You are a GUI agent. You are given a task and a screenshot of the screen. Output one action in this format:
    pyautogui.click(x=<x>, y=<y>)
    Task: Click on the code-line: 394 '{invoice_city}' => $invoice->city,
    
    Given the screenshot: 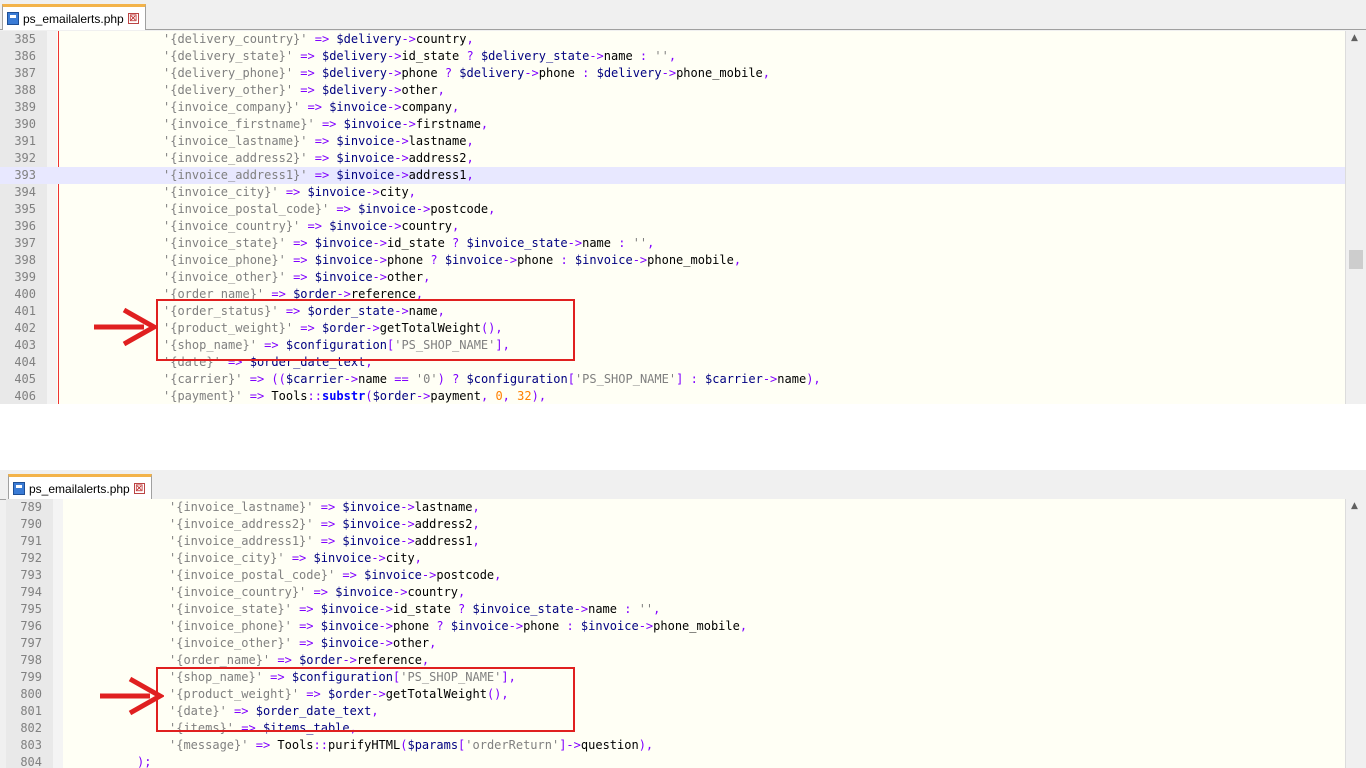 What is the action you would take?
    pyautogui.click(x=672, y=192)
    